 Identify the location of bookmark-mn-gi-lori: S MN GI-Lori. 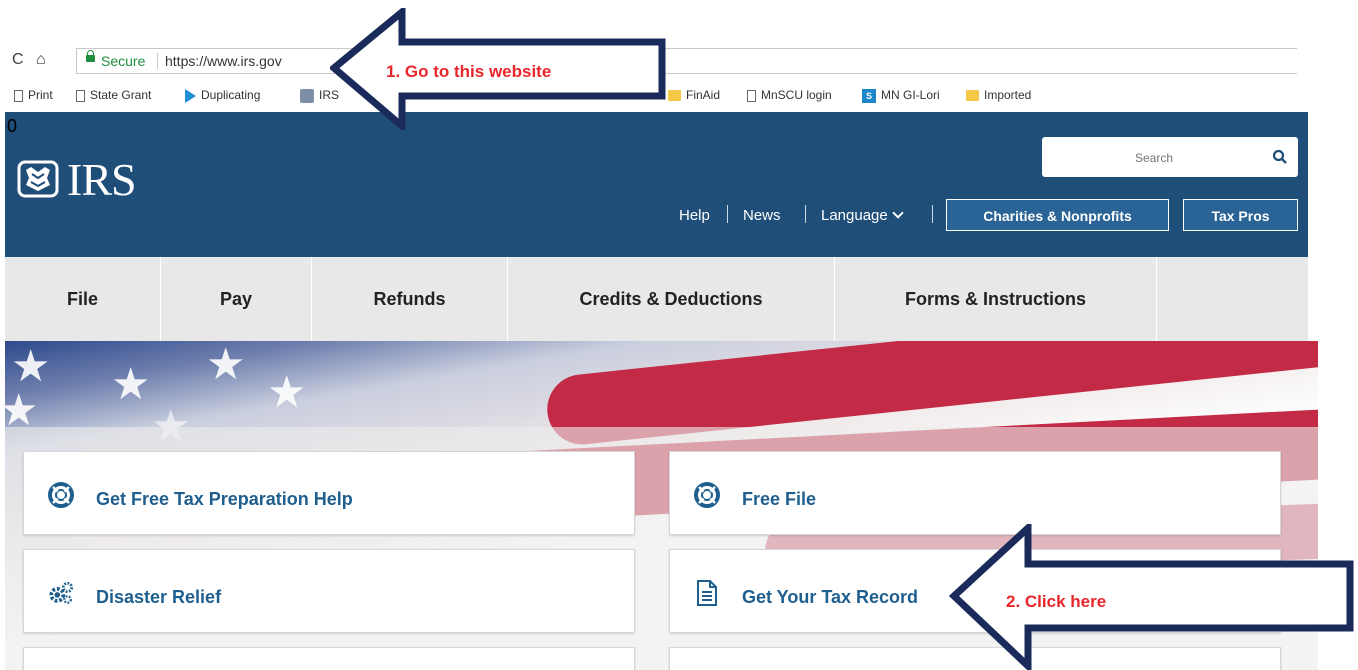
(901, 95).